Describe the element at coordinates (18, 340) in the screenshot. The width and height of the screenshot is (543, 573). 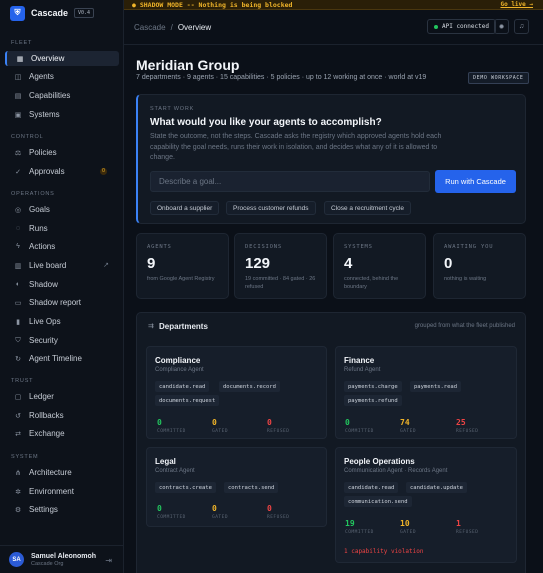
I see `shield-icon: ⛉` at that location.